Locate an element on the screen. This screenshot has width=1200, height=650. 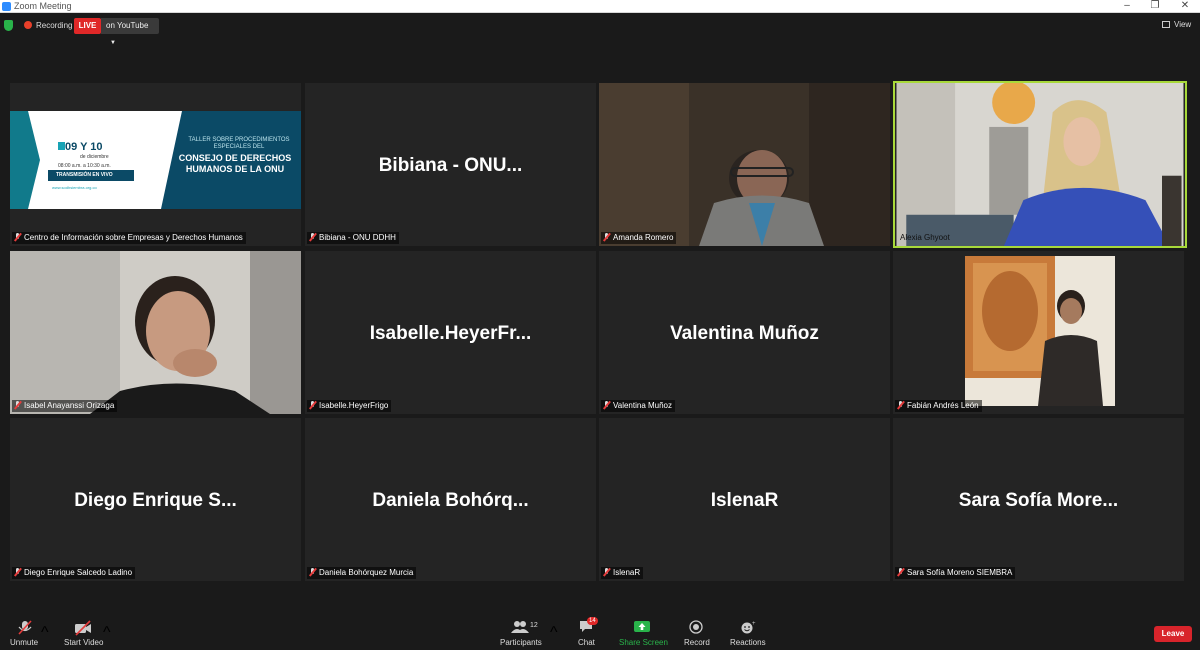
slide-url: www.sodhsiembra.org.co is located at coordinates (74, 187).